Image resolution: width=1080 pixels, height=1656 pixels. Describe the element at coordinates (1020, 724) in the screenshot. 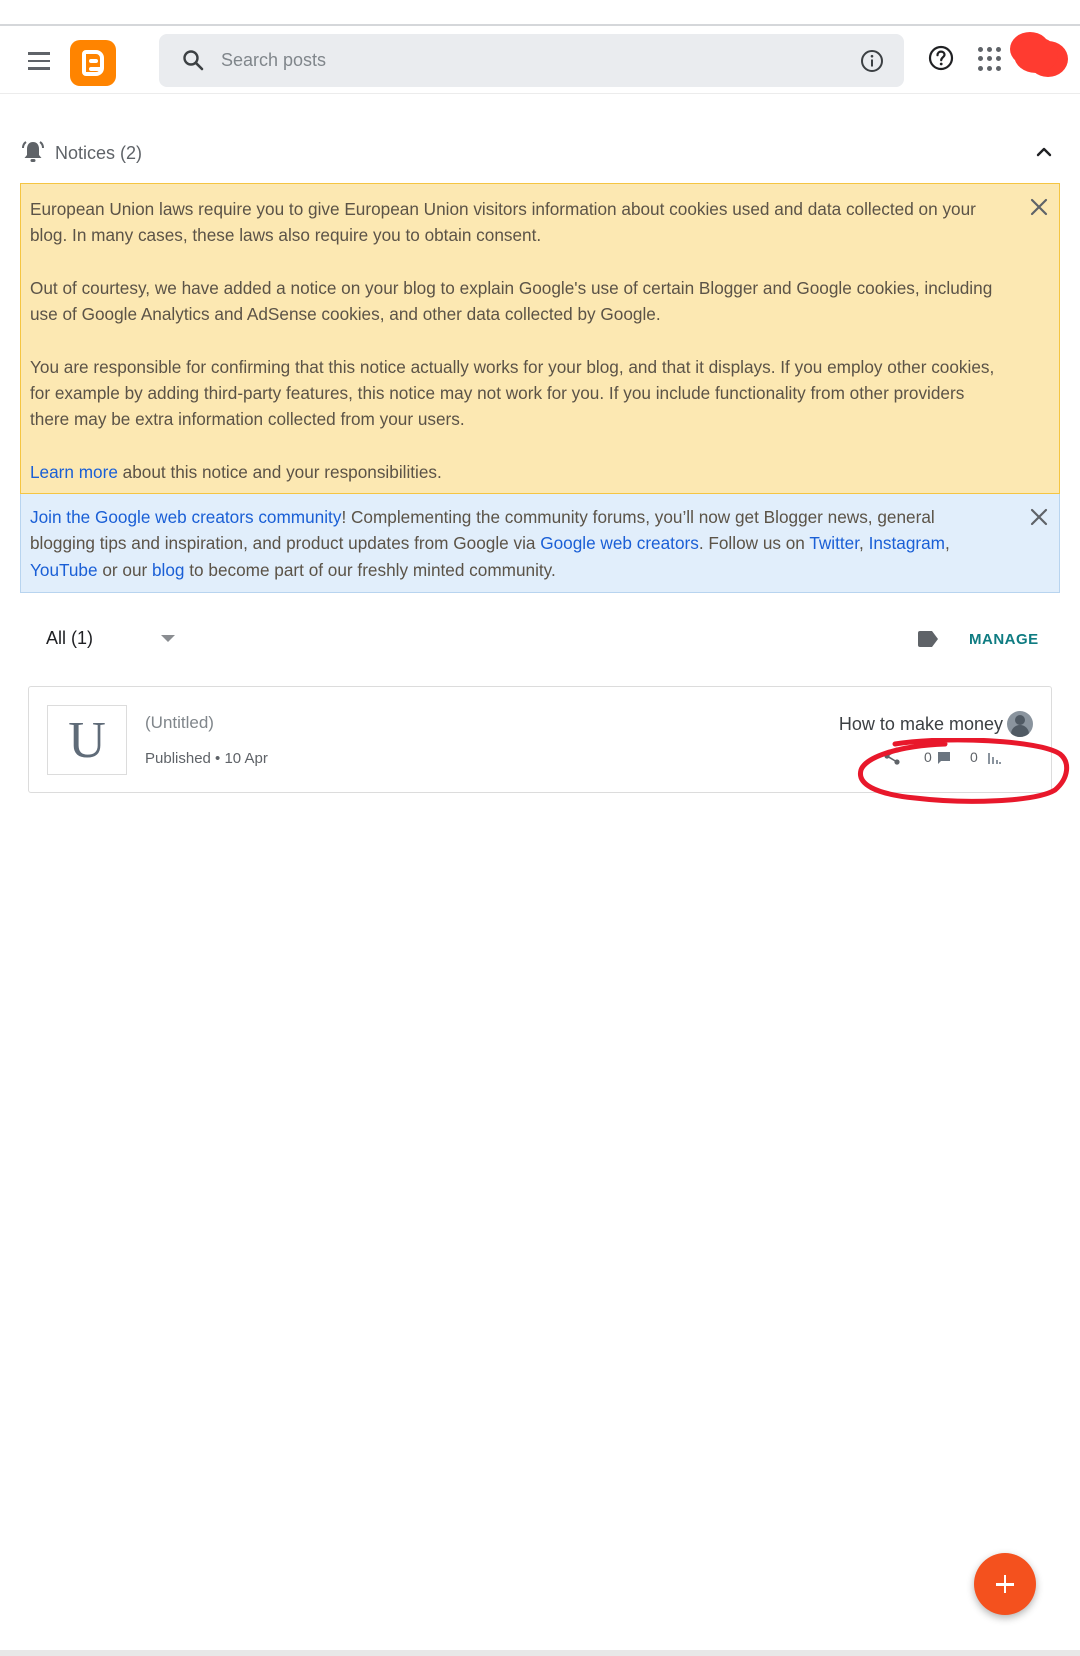

I see `author-avatar` at that location.